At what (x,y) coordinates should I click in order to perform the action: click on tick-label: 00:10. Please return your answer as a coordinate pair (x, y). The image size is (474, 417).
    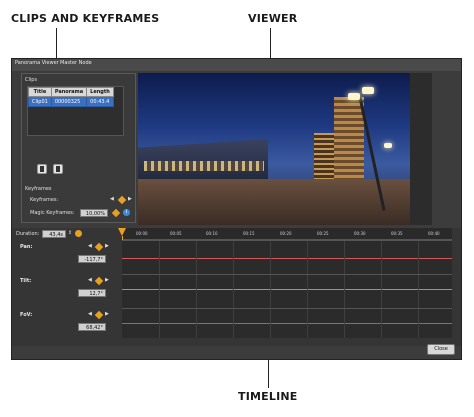
    Looking at the image, I should click on (212, 233).